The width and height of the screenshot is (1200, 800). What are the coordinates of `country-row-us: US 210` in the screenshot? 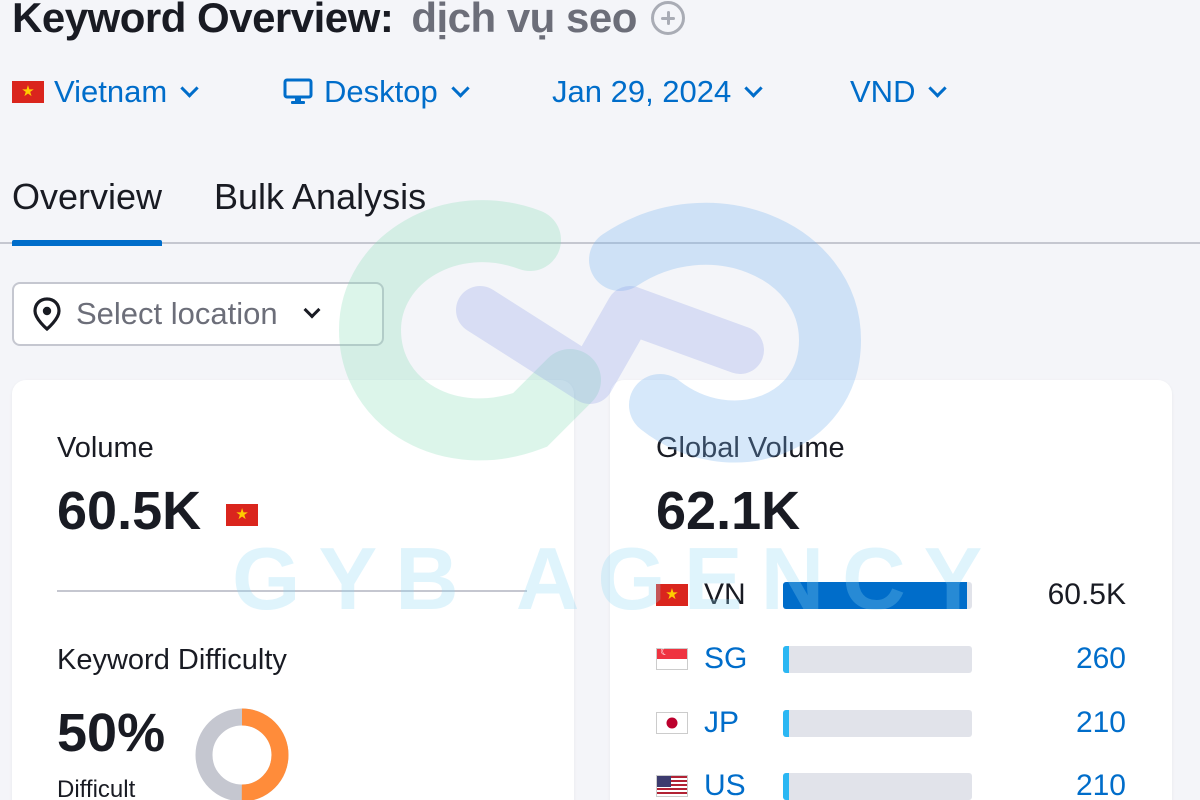 It's located at (891, 784).